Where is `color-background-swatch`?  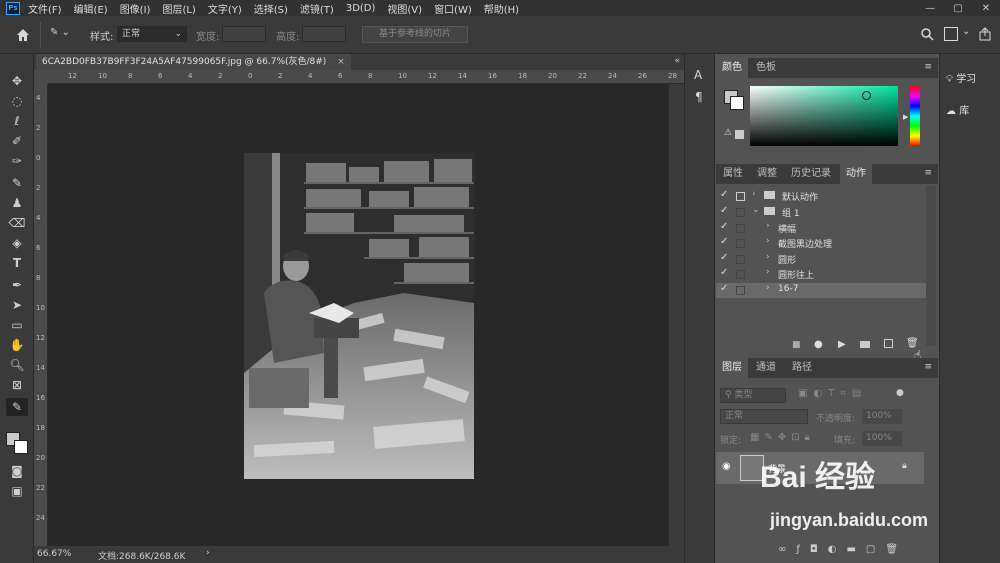 color-background-swatch is located at coordinates (737, 103).